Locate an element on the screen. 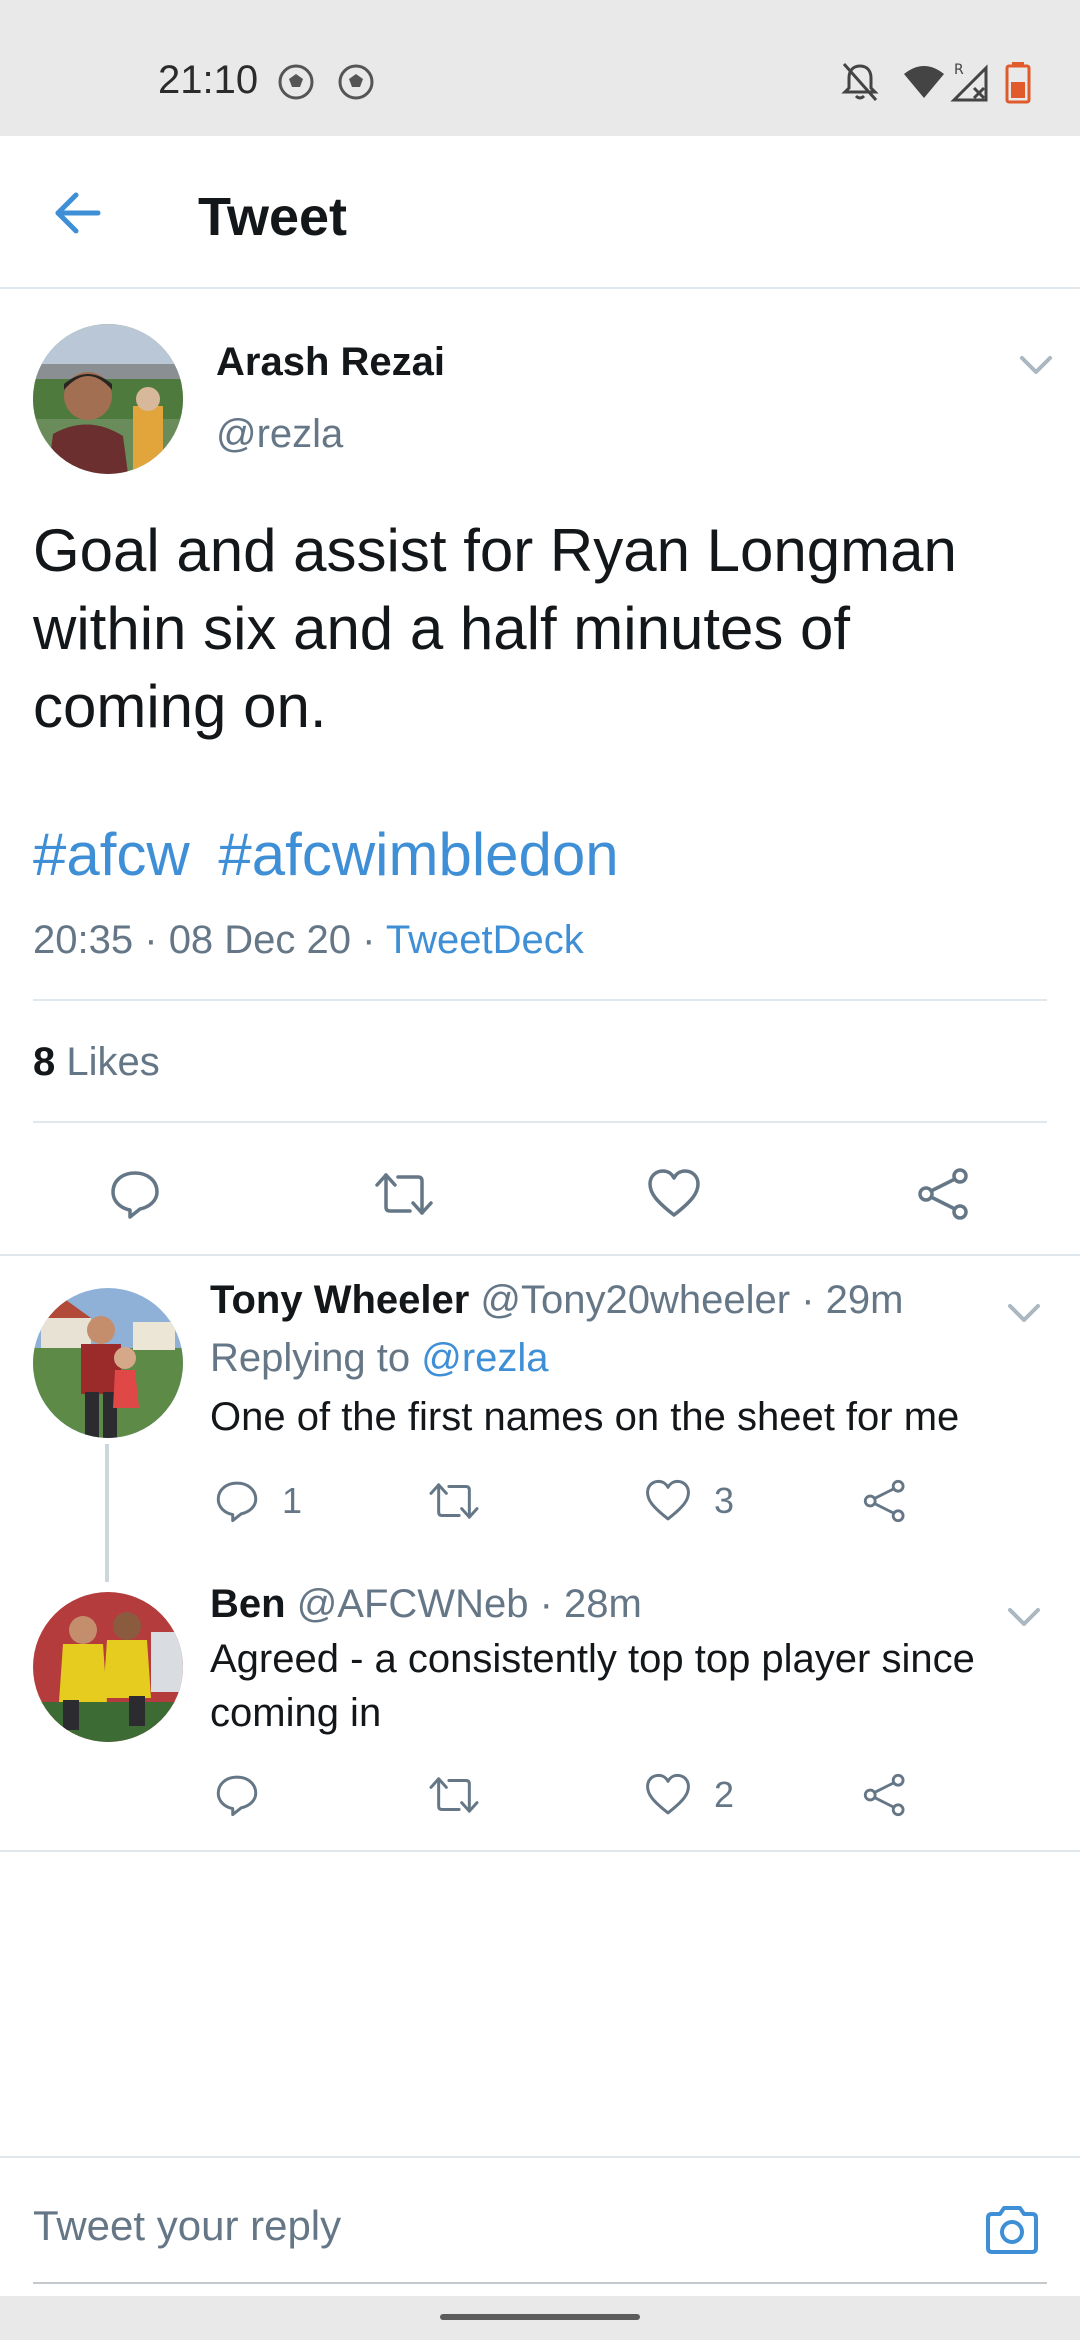 This screenshot has height=2340, width=1080. reply-author-name: Tony Wheeler is located at coordinates (339, 1300).